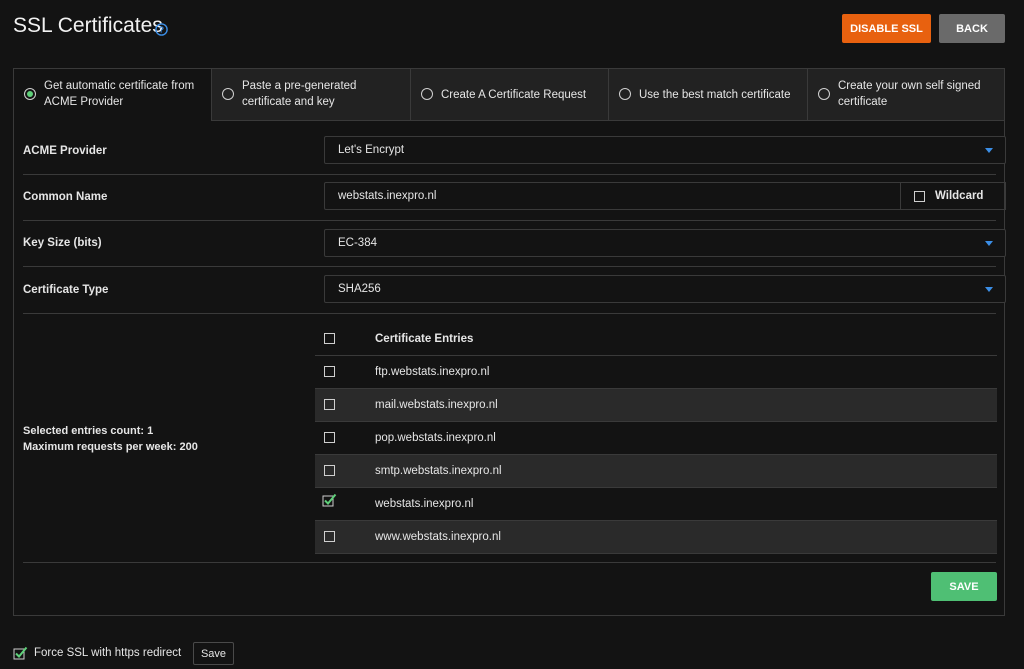 The width and height of the screenshot is (1024, 669). What do you see at coordinates (509, 553) in the screenshot?
I see `divider` at bounding box center [509, 553].